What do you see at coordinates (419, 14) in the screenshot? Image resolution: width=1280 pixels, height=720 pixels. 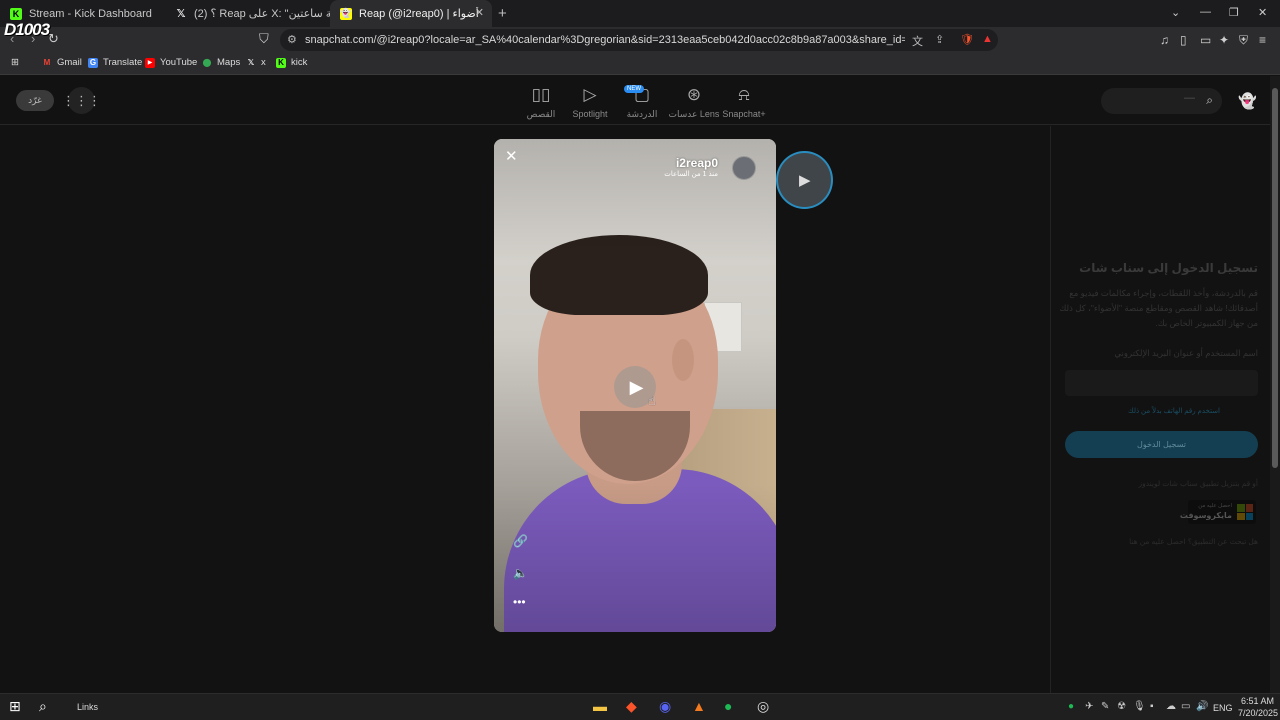 I see `tab-title: Reap (@i2reap0) | عدسات "وعدسات "أضواء` at bounding box center [419, 14].